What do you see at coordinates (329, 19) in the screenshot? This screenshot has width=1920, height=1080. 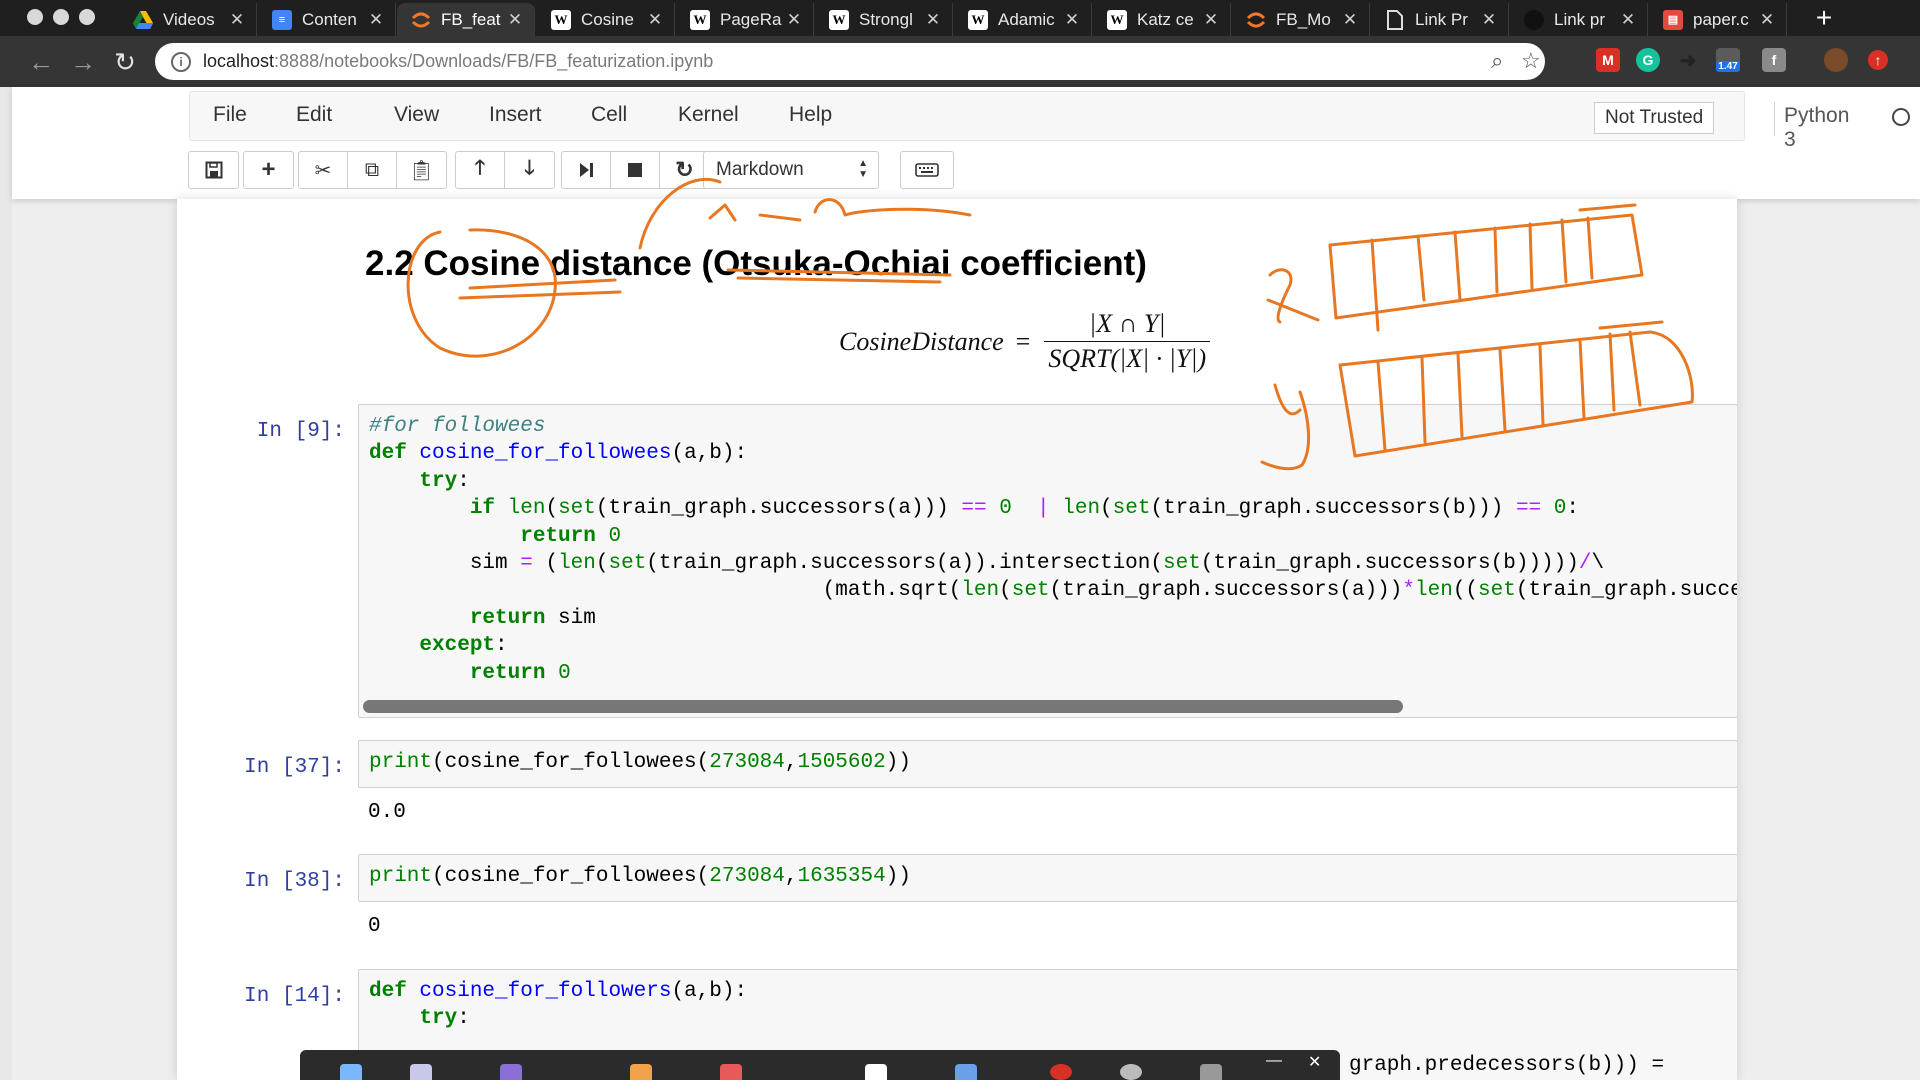 I see `tab-label: Conten` at bounding box center [329, 19].